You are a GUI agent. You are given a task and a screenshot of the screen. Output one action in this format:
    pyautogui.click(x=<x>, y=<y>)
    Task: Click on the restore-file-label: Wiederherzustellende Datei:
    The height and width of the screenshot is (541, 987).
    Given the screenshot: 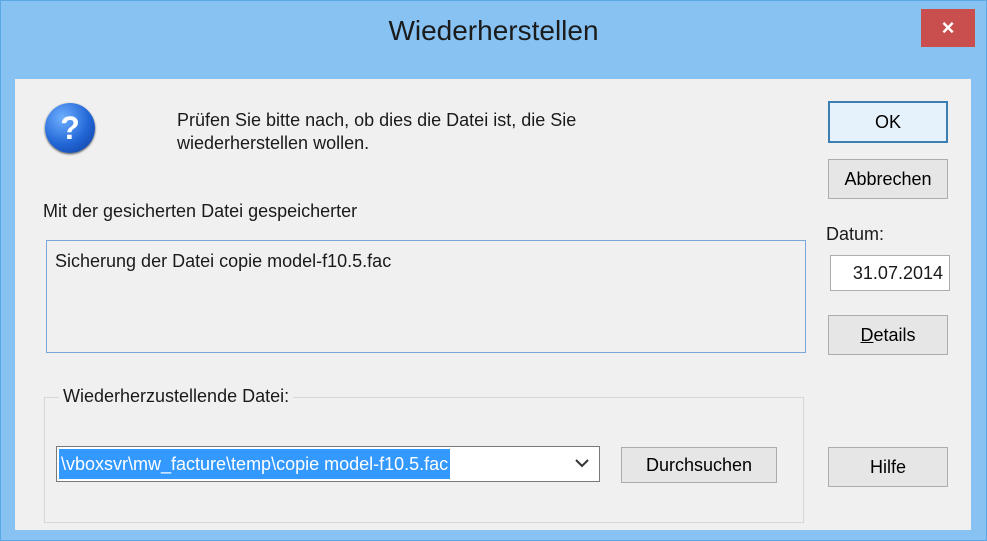 What is the action you would take?
    pyautogui.click(x=176, y=396)
    